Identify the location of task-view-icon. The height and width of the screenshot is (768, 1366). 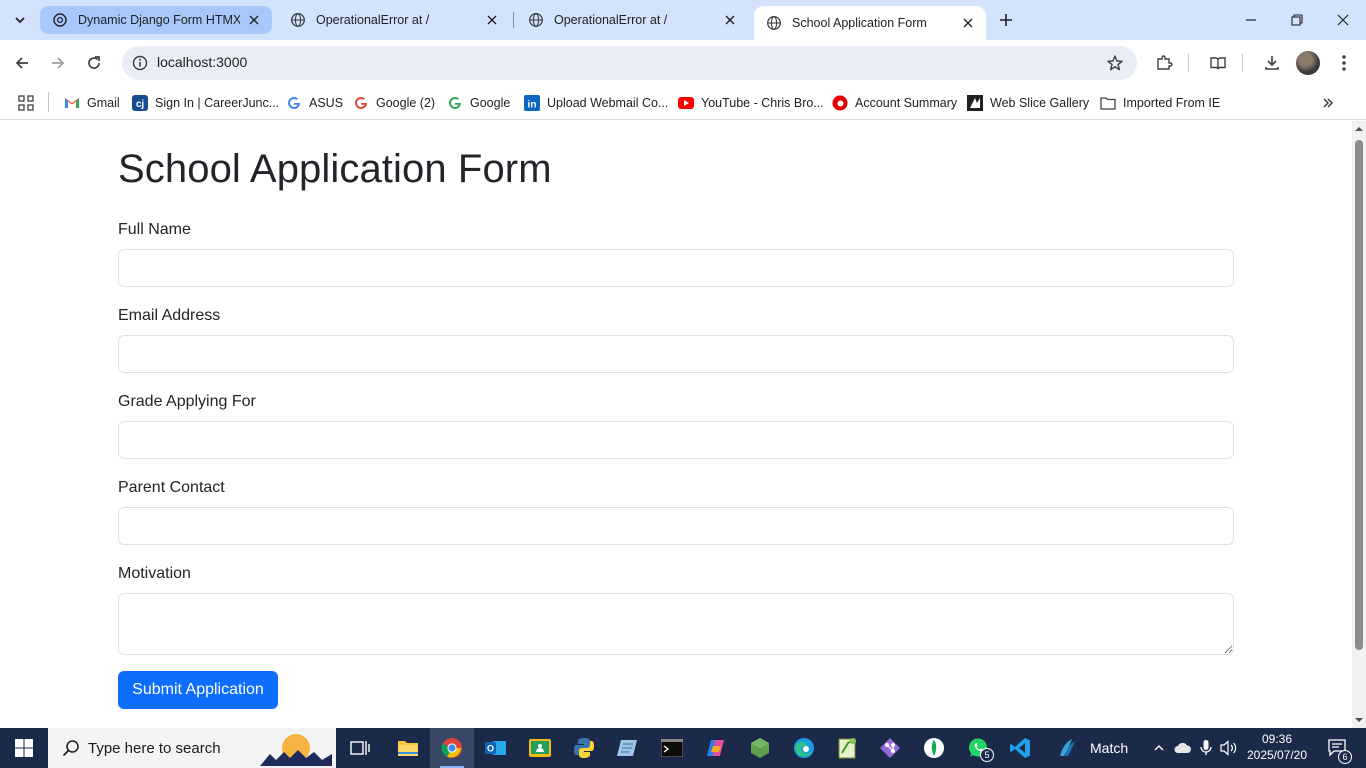
(360, 748).